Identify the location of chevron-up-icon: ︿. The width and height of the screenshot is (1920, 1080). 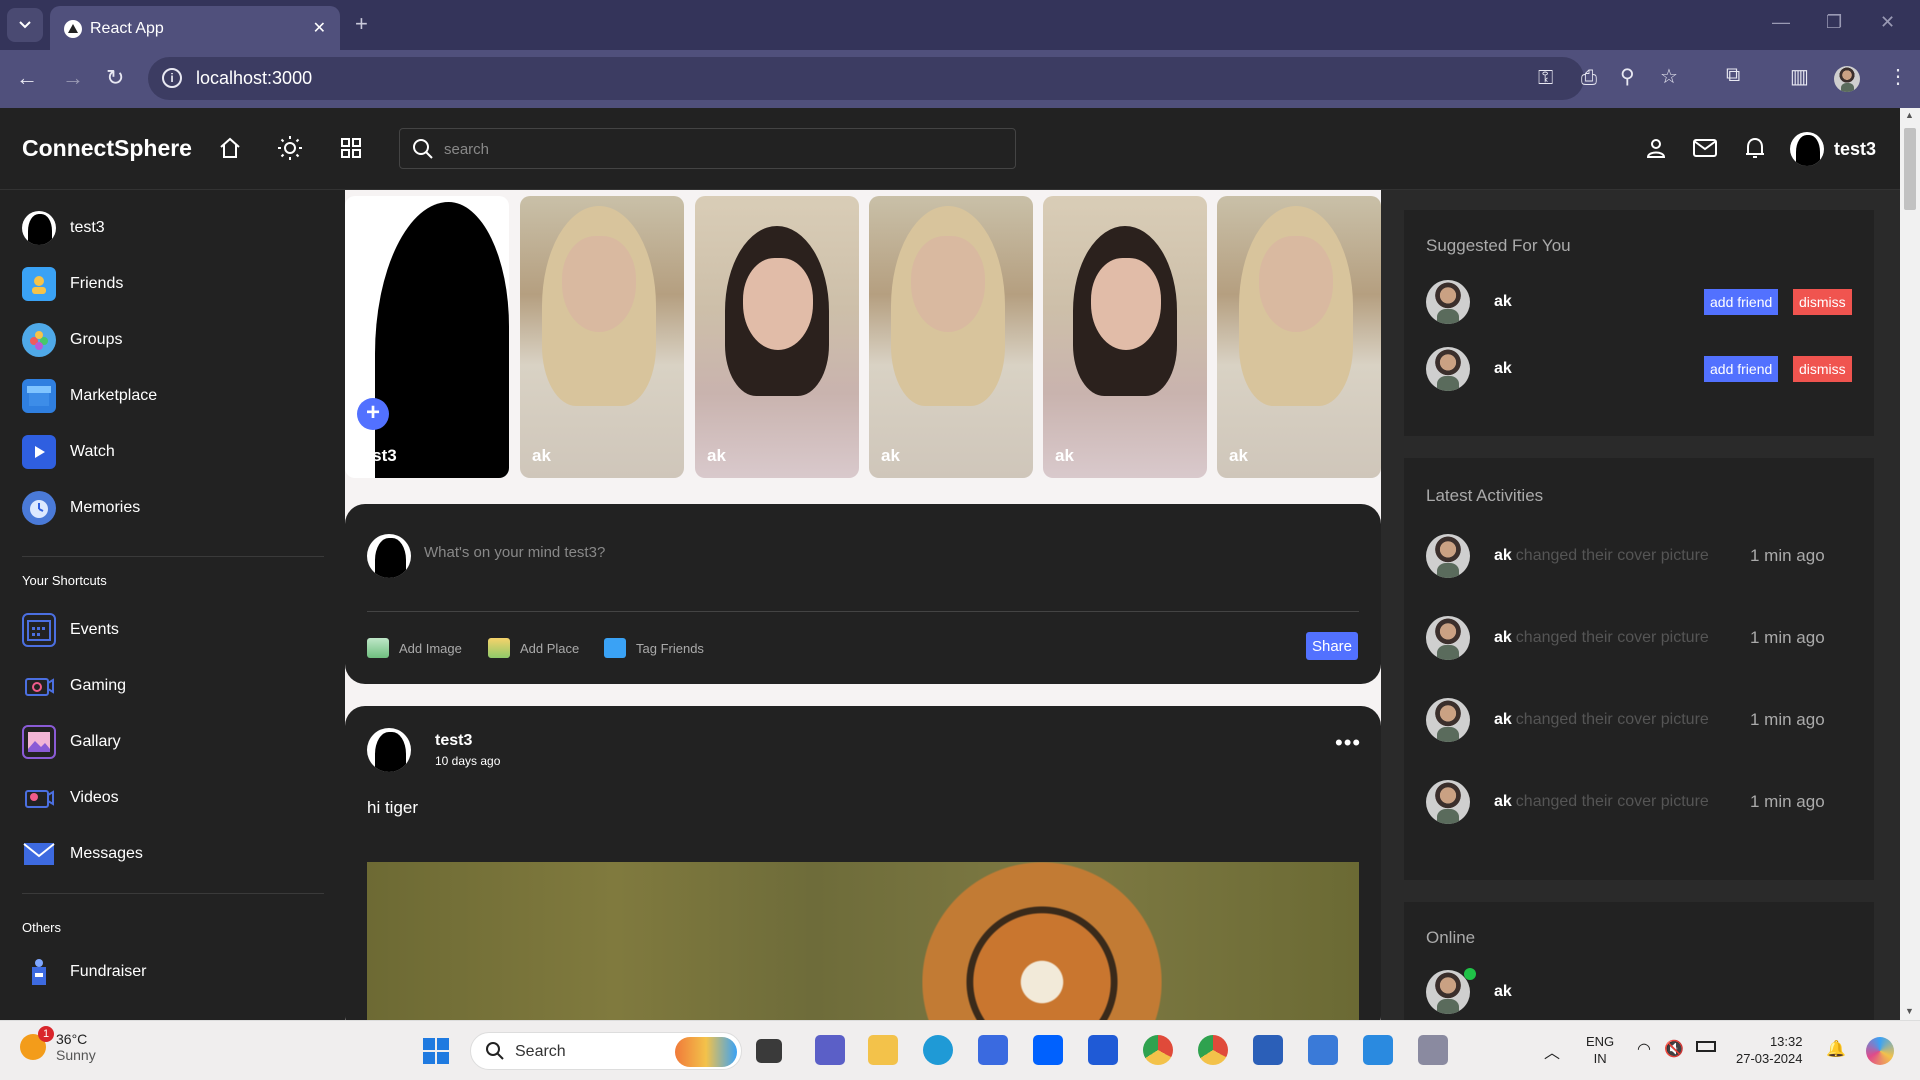
(1552, 1051).